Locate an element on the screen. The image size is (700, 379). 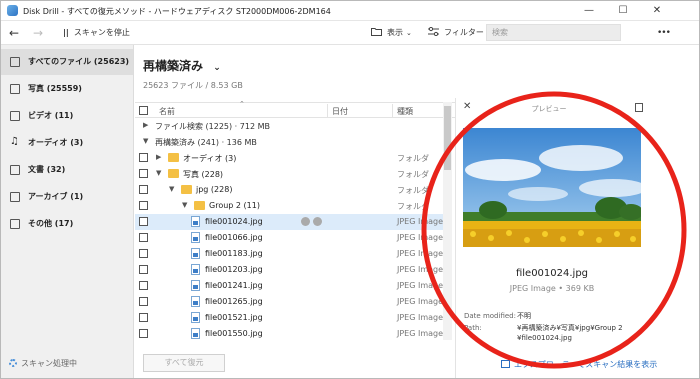
sidebar-item-archives: アーカイブ (1) is located at coordinates (67, 197).